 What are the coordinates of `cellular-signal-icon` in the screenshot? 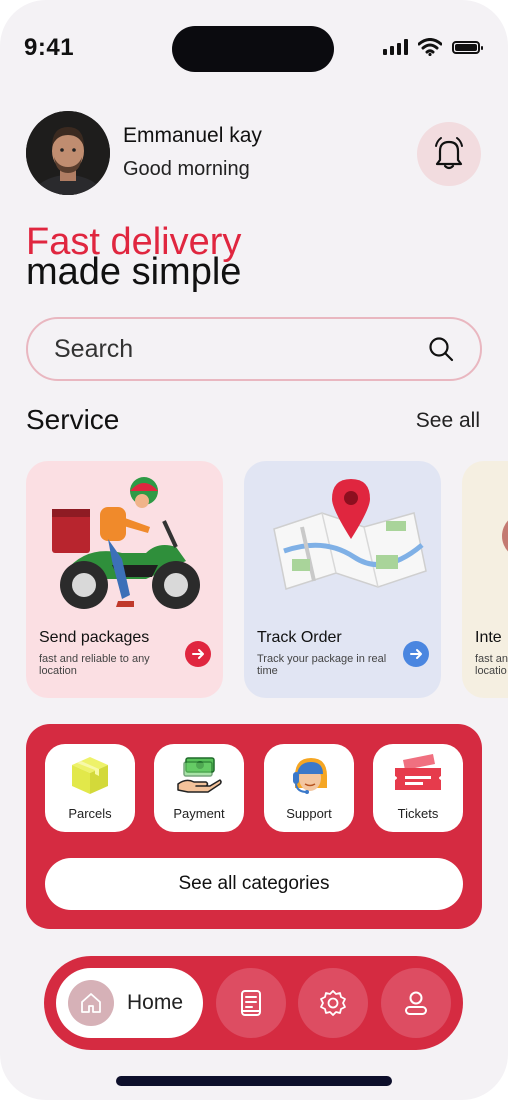 It's located at (395, 47).